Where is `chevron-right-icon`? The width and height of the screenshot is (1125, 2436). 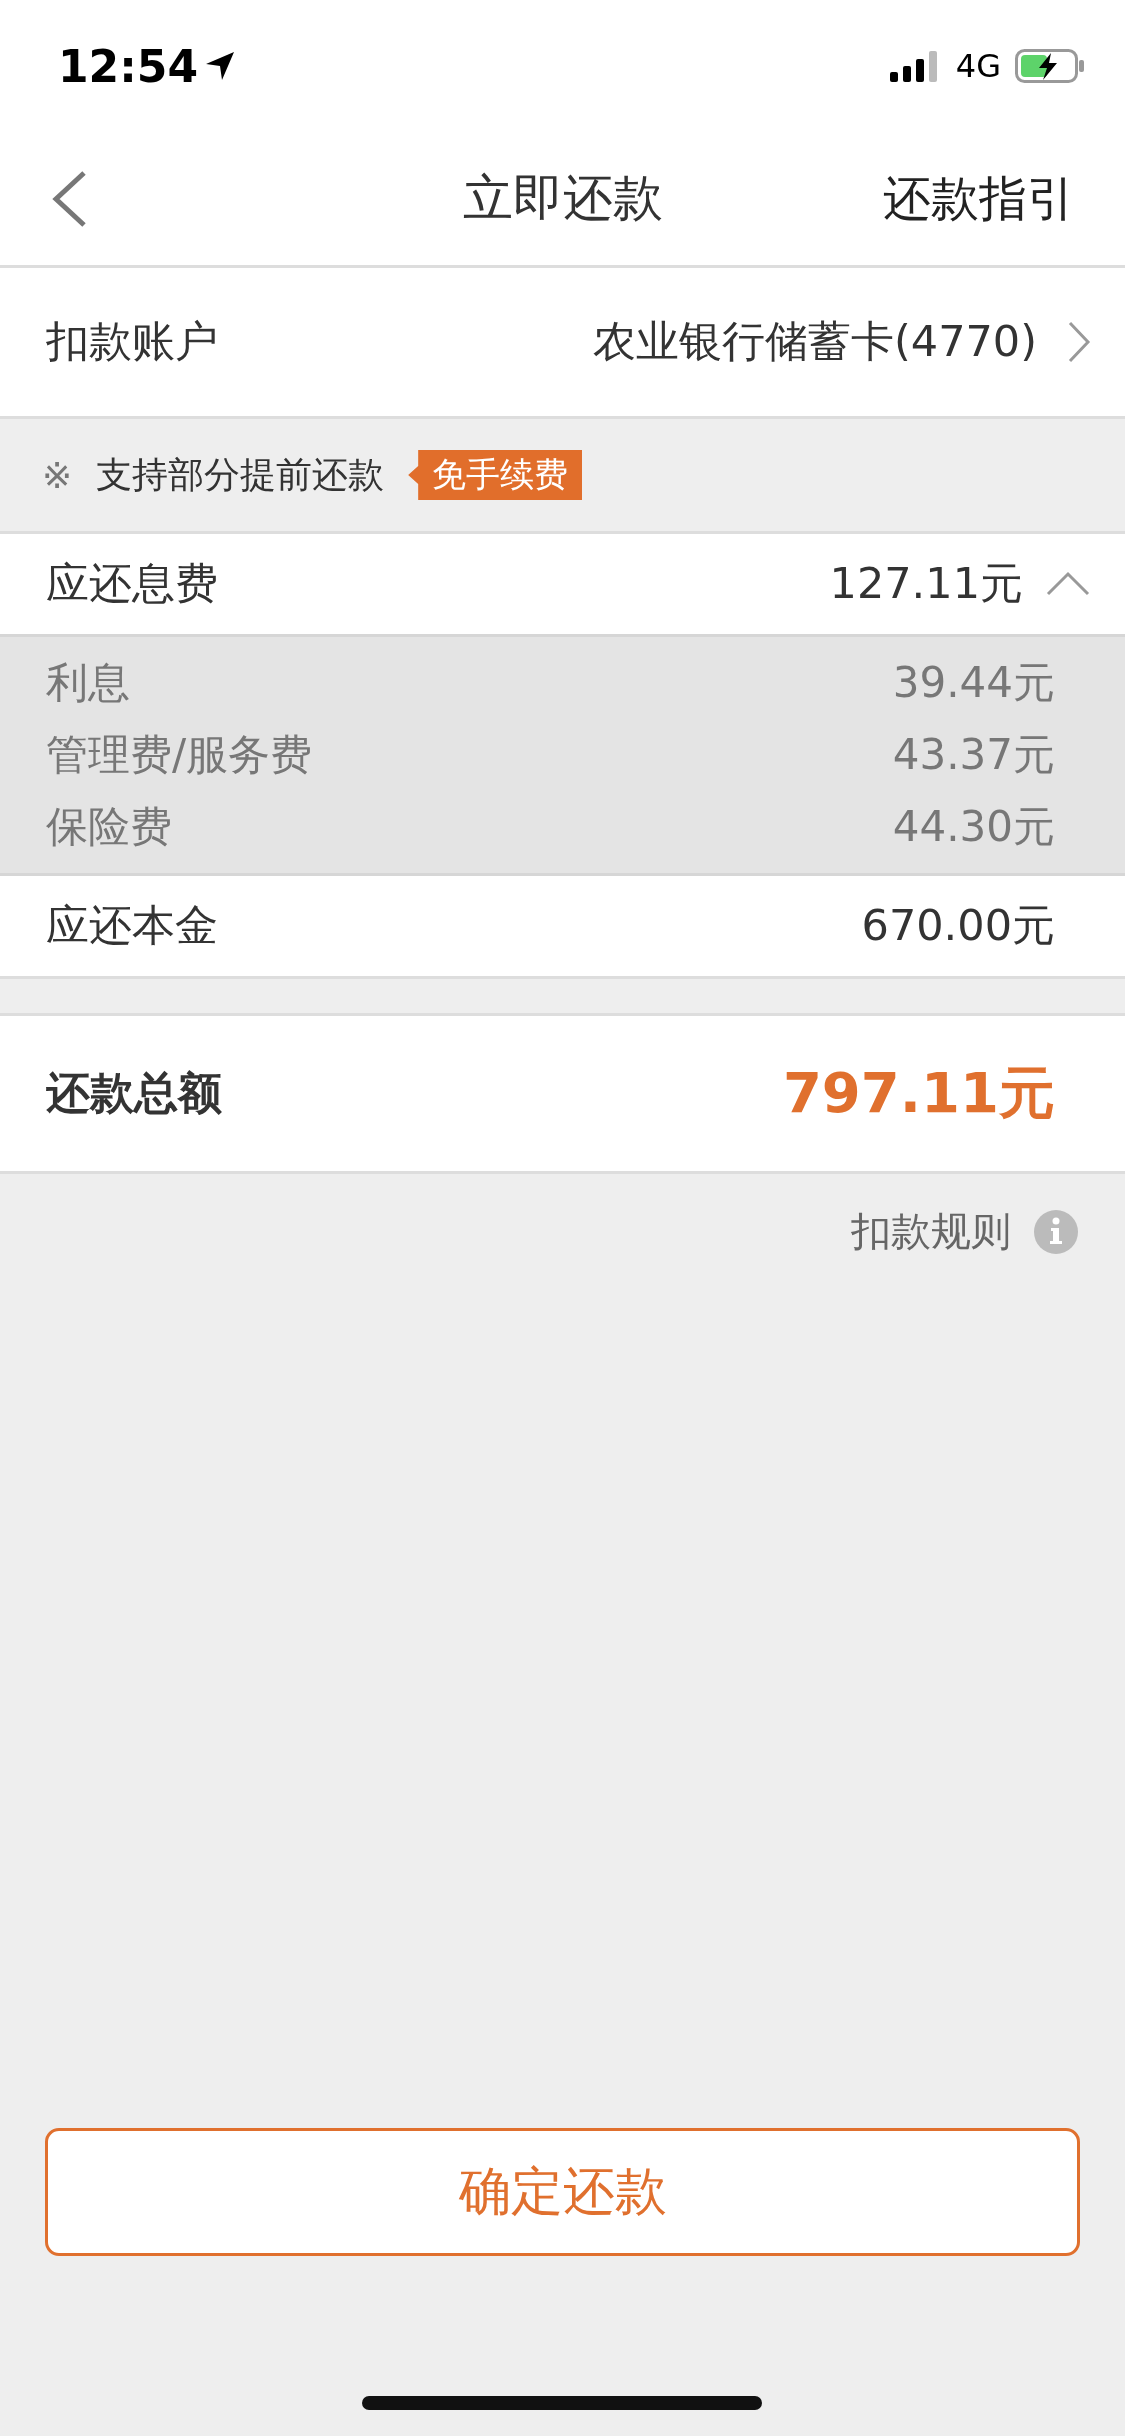
chevron-right-icon is located at coordinates (1079, 342).